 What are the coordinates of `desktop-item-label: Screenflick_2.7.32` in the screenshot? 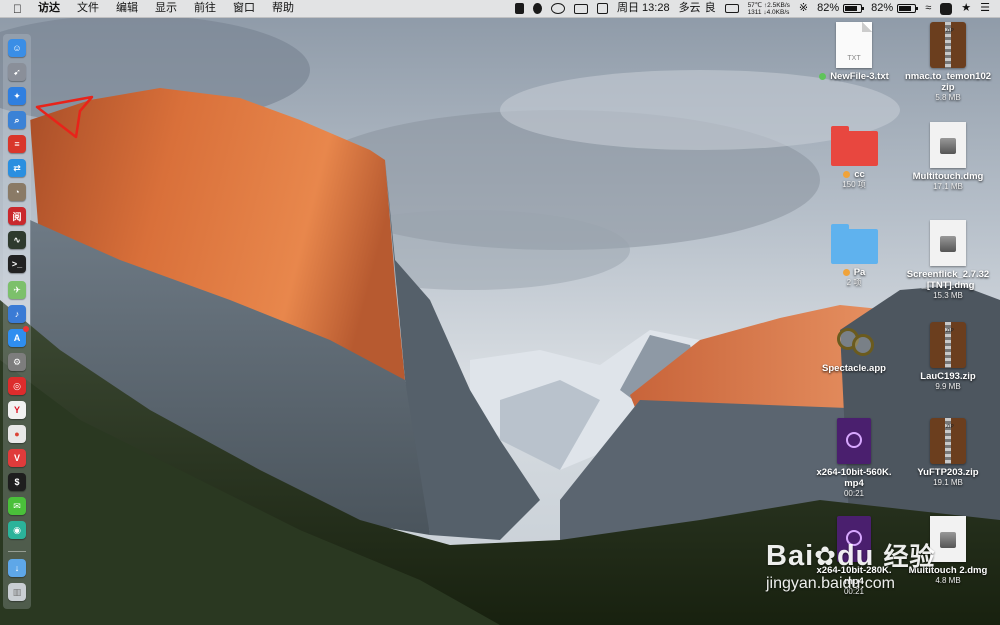 It's located at (948, 274).